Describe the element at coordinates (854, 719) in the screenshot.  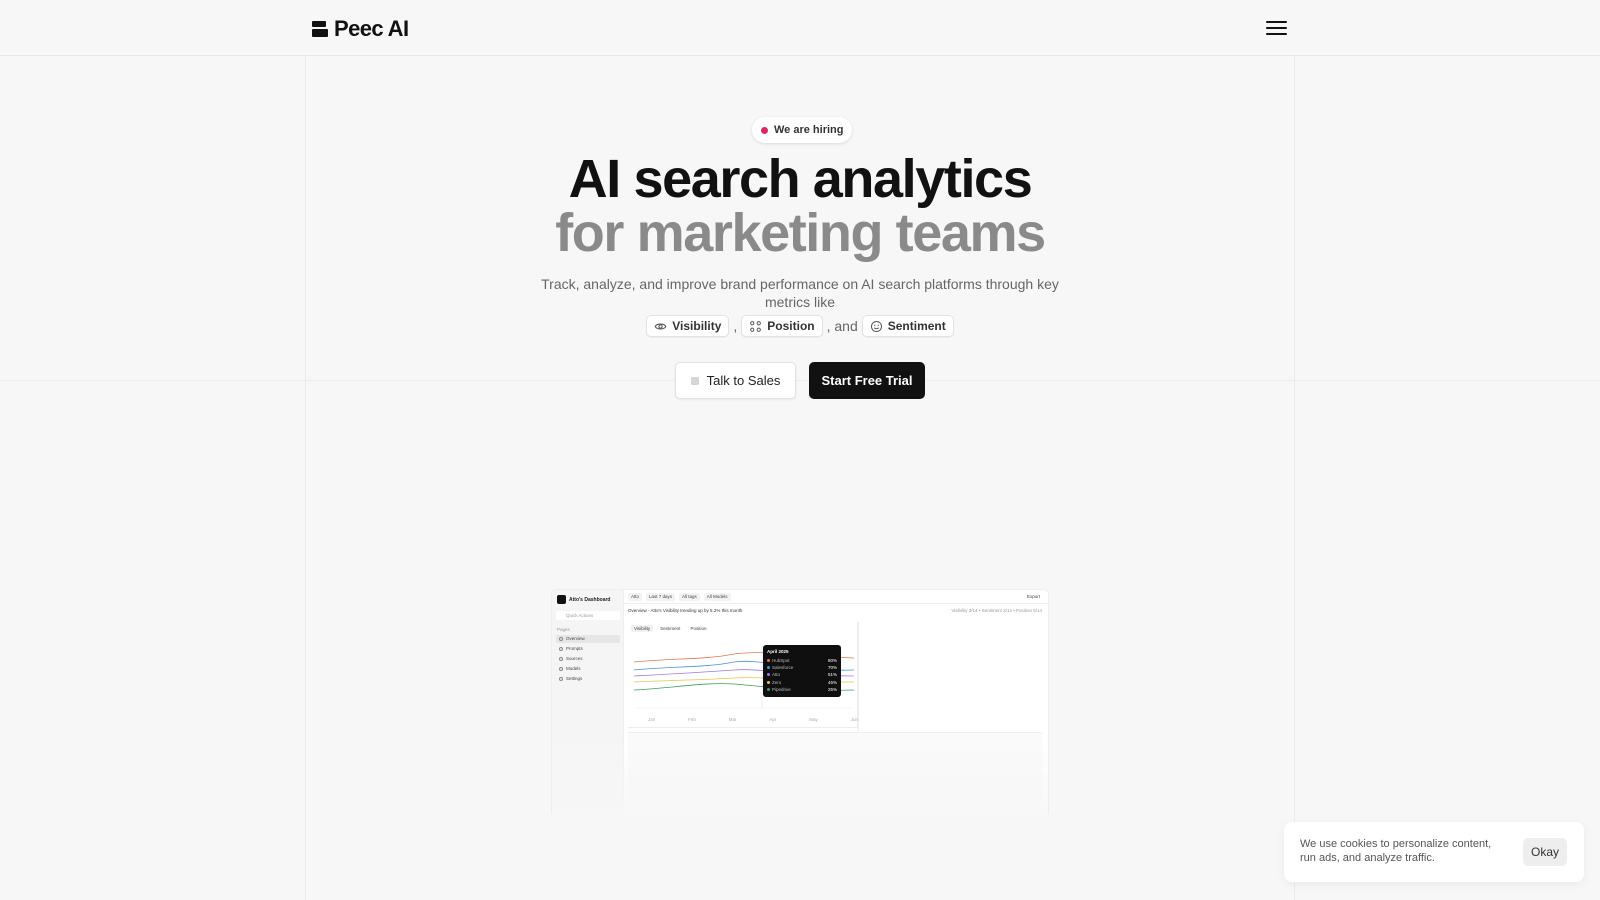
I see `month-label: Jun` at that location.